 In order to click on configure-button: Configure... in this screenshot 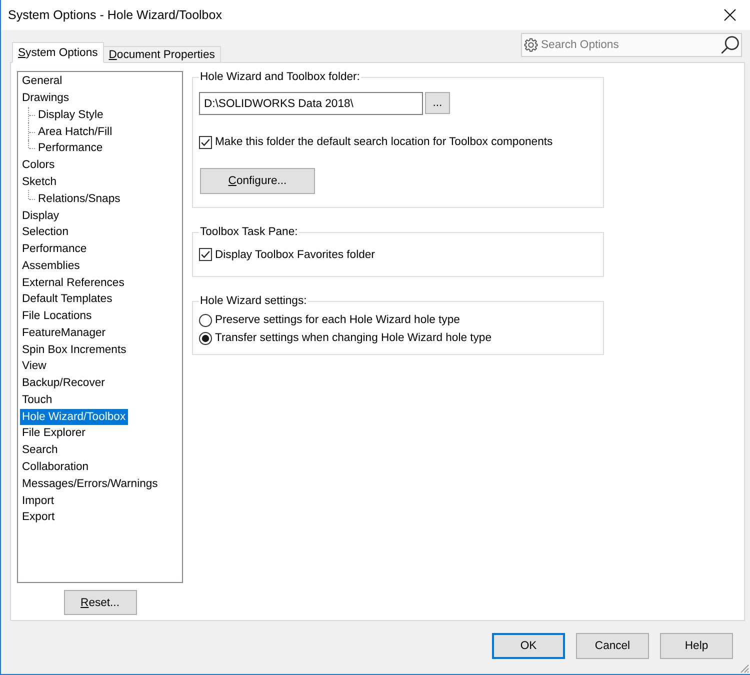, I will do `click(257, 181)`.